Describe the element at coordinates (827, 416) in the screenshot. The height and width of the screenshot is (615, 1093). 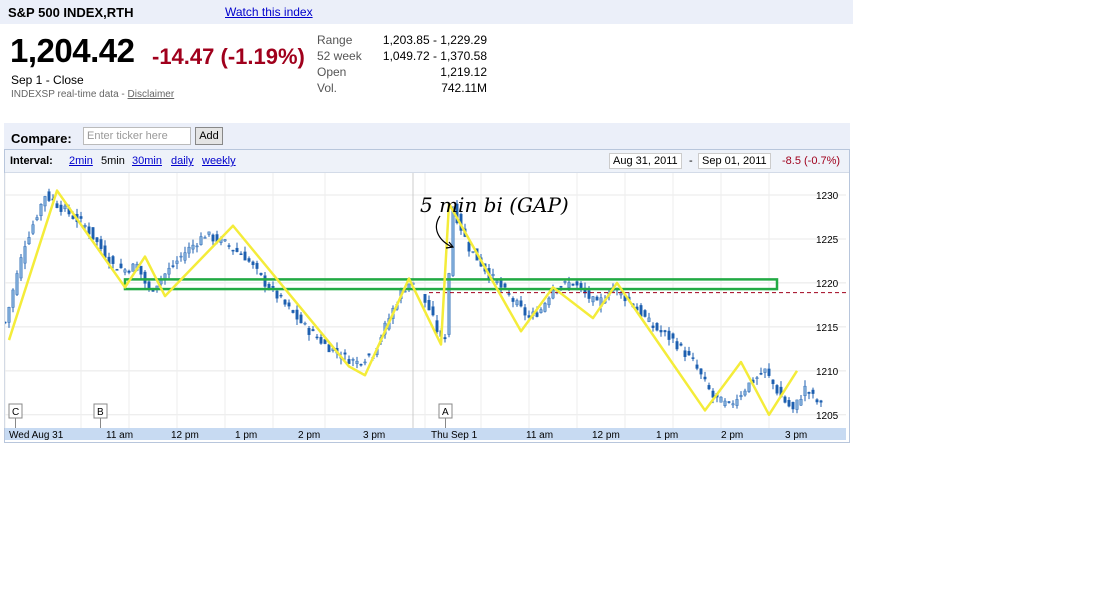
I see `y-tick-label: 1205` at that location.